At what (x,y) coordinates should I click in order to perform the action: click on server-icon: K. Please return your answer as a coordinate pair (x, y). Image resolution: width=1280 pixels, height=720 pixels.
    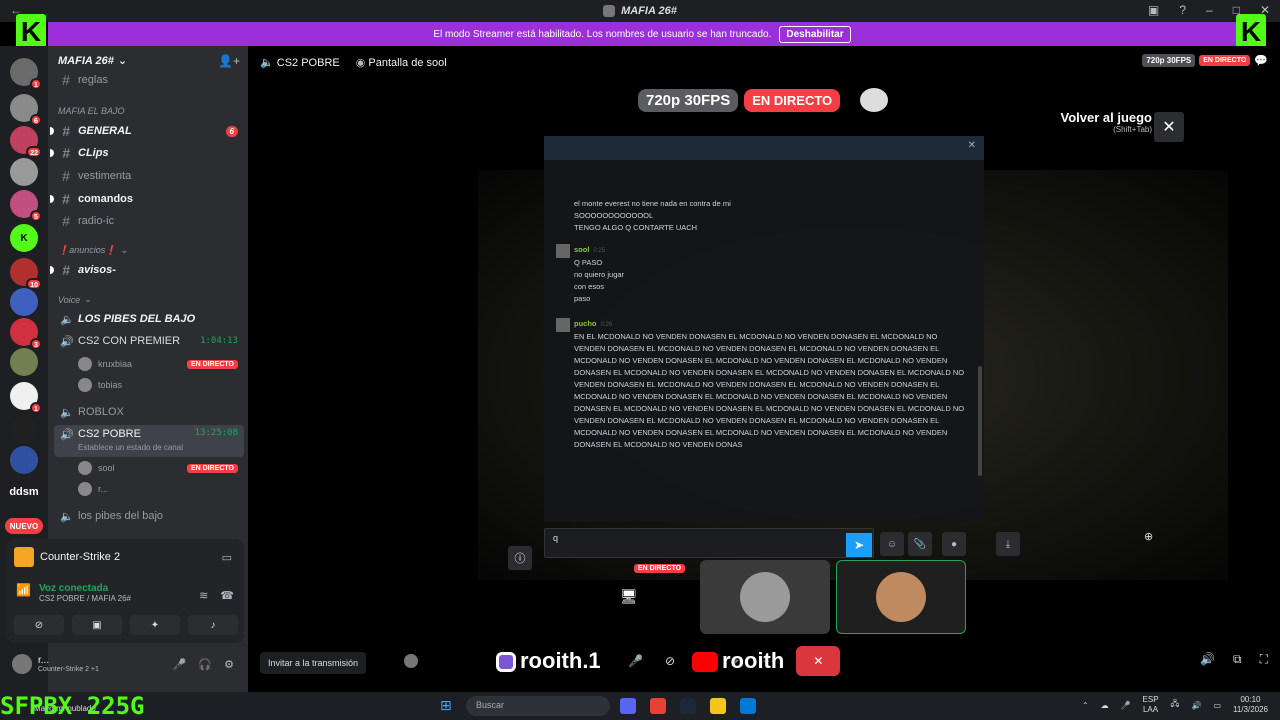
    Looking at the image, I should click on (24, 238).